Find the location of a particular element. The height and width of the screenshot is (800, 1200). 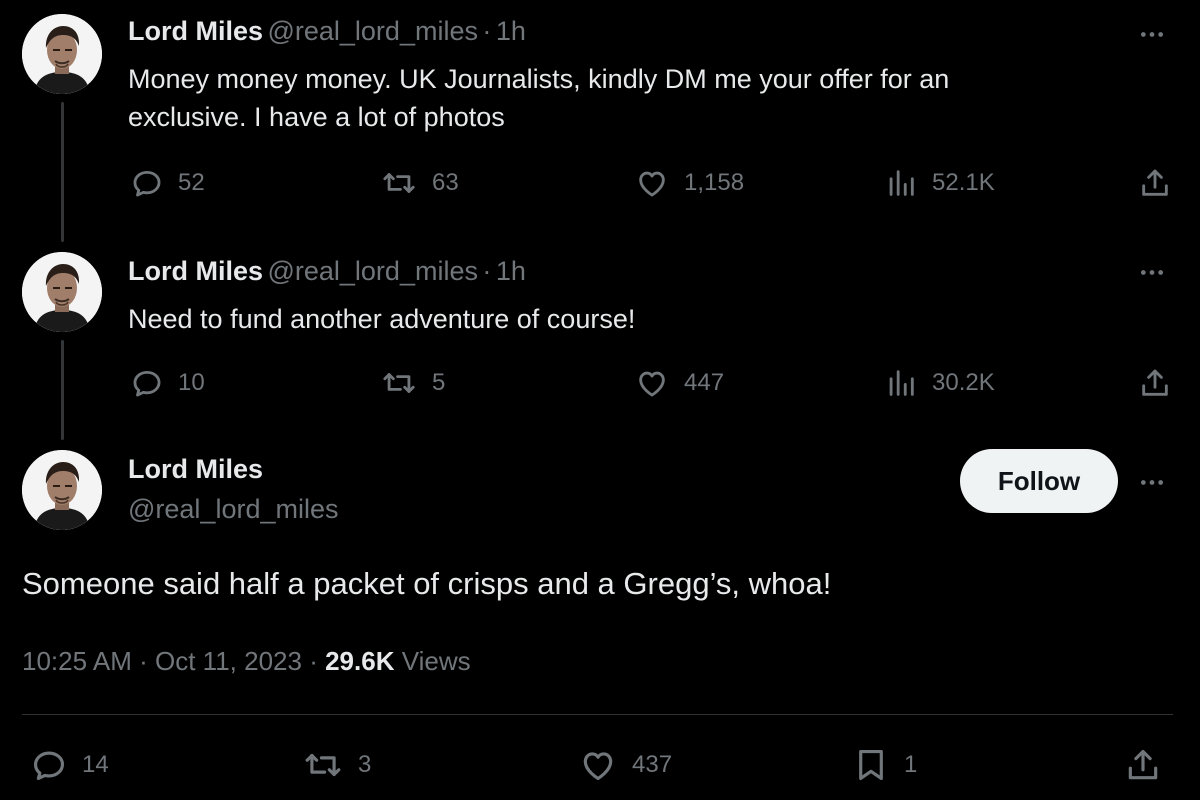

bookmark-icon is located at coordinates (871, 765).